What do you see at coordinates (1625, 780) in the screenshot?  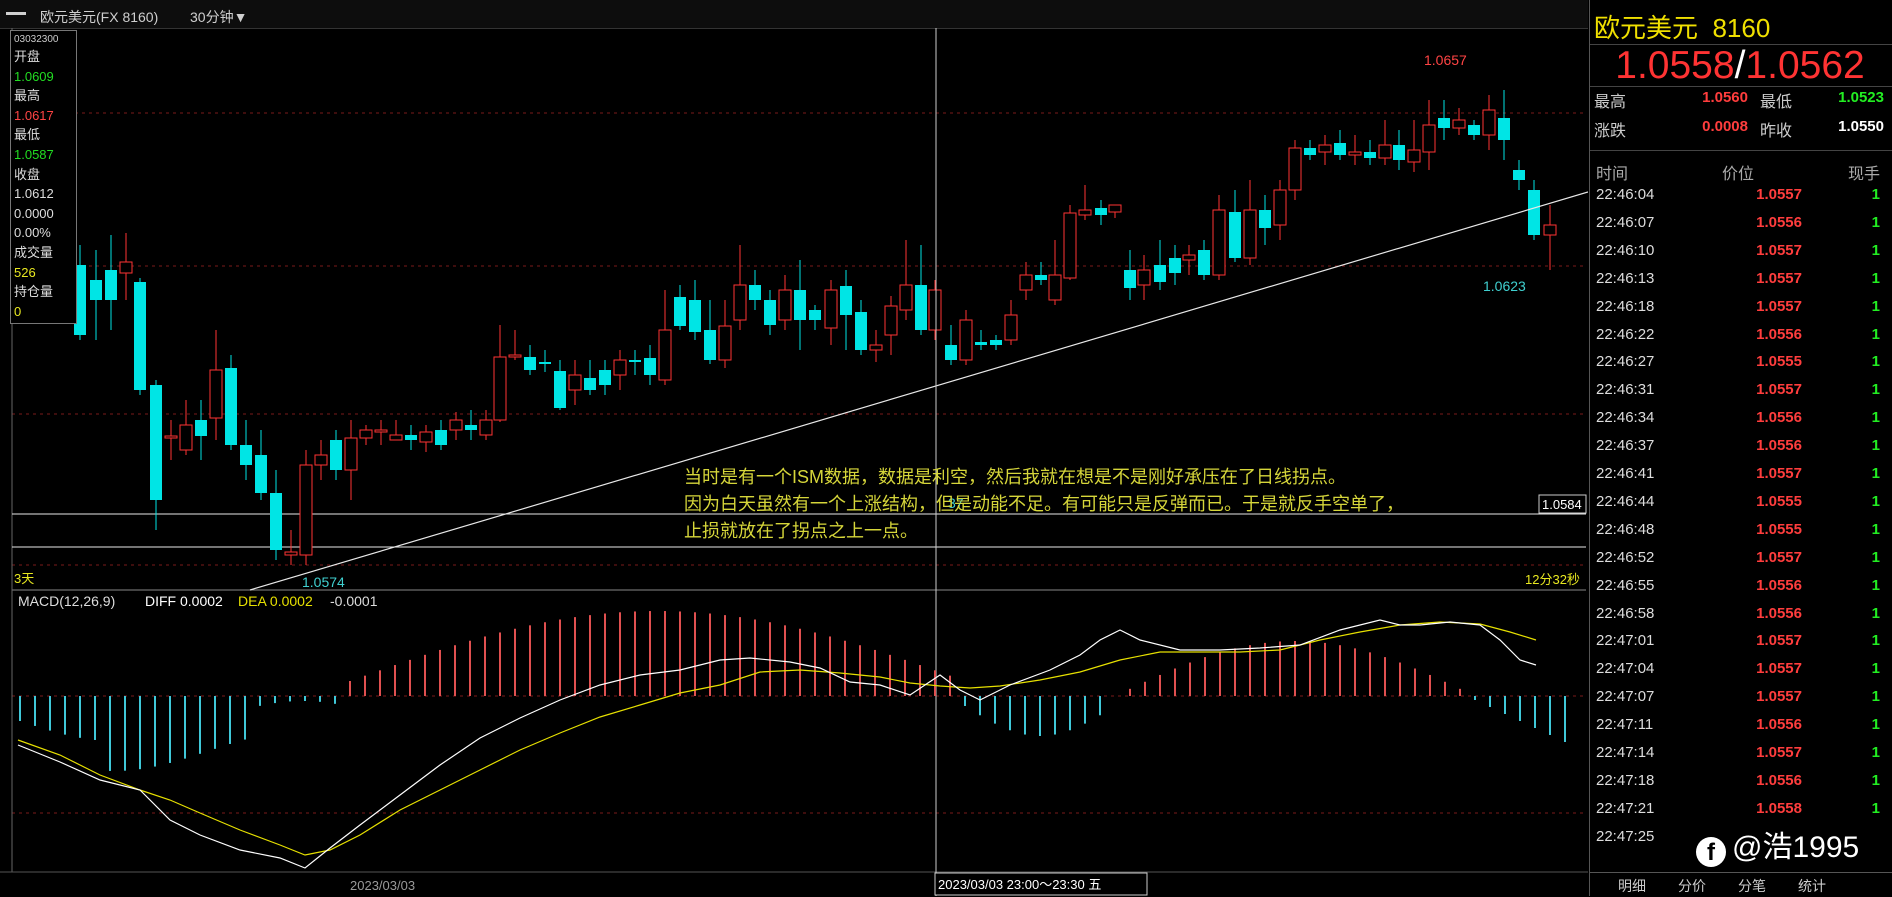 I see `tick-time: 22:47:18` at bounding box center [1625, 780].